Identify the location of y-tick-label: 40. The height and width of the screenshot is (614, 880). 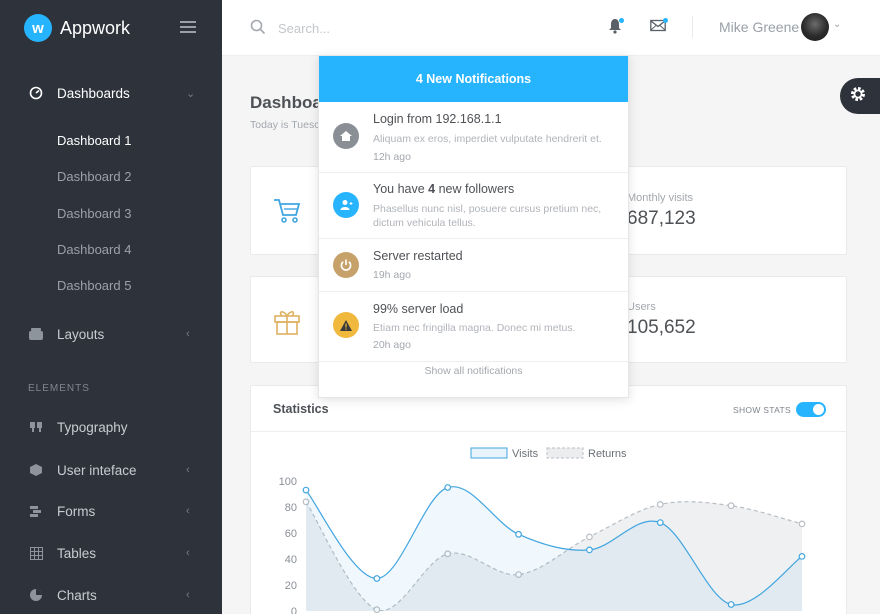
(291, 560).